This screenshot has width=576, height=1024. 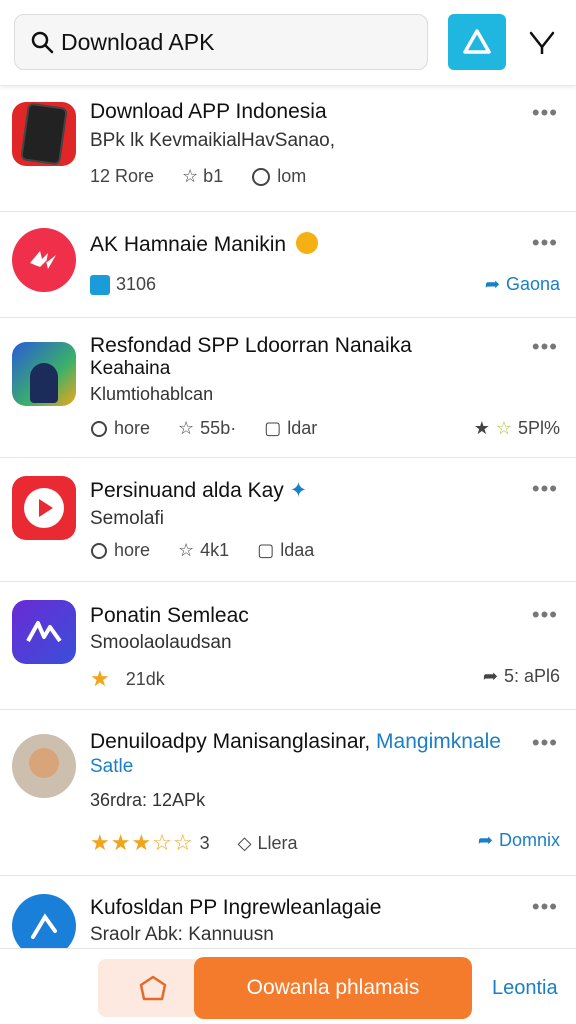 I want to click on star-outline-icon: ☆, so click(x=503, y=428).